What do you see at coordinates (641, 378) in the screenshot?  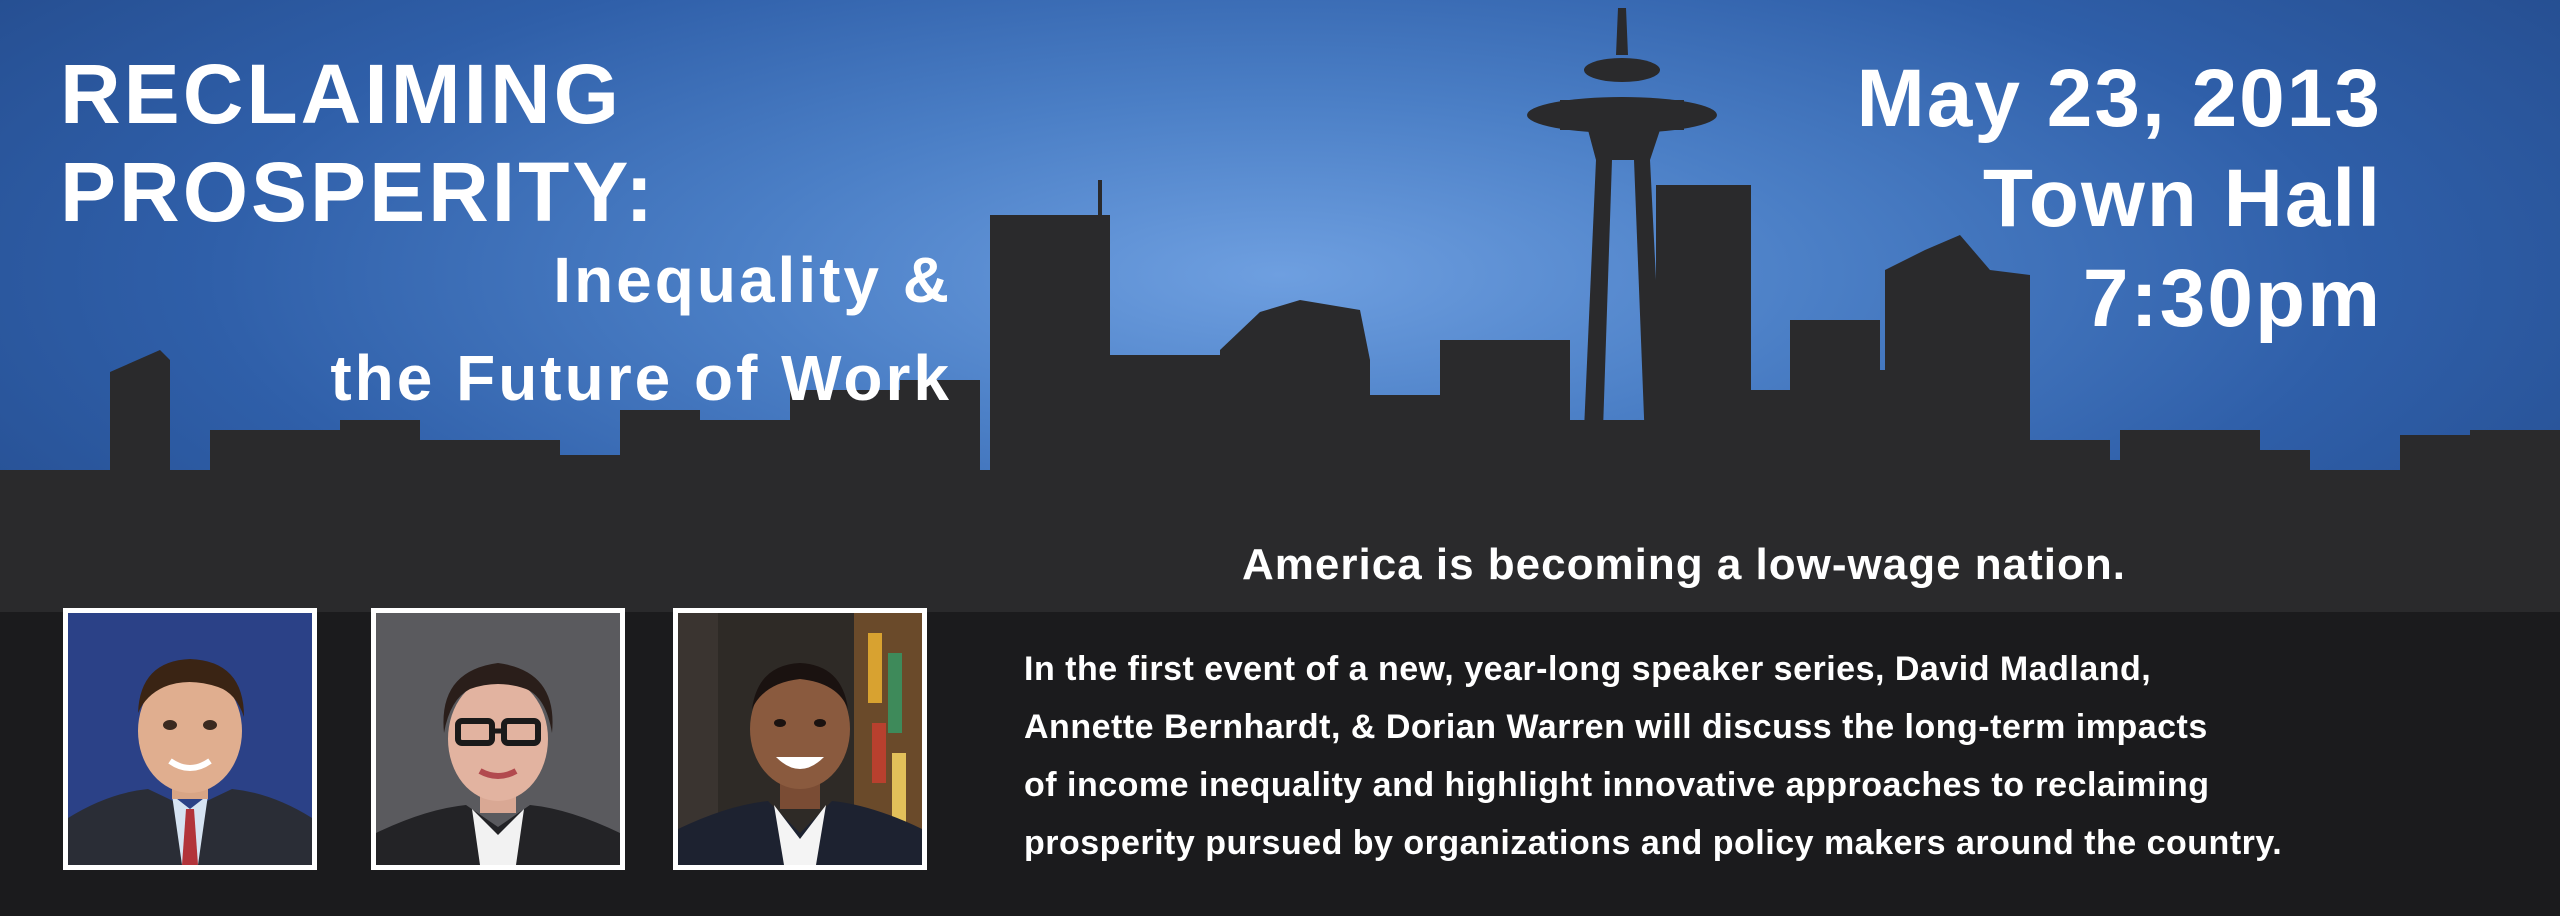 I see `subtitle-line-2: the Future of Work` at bounding box center [641, 378].